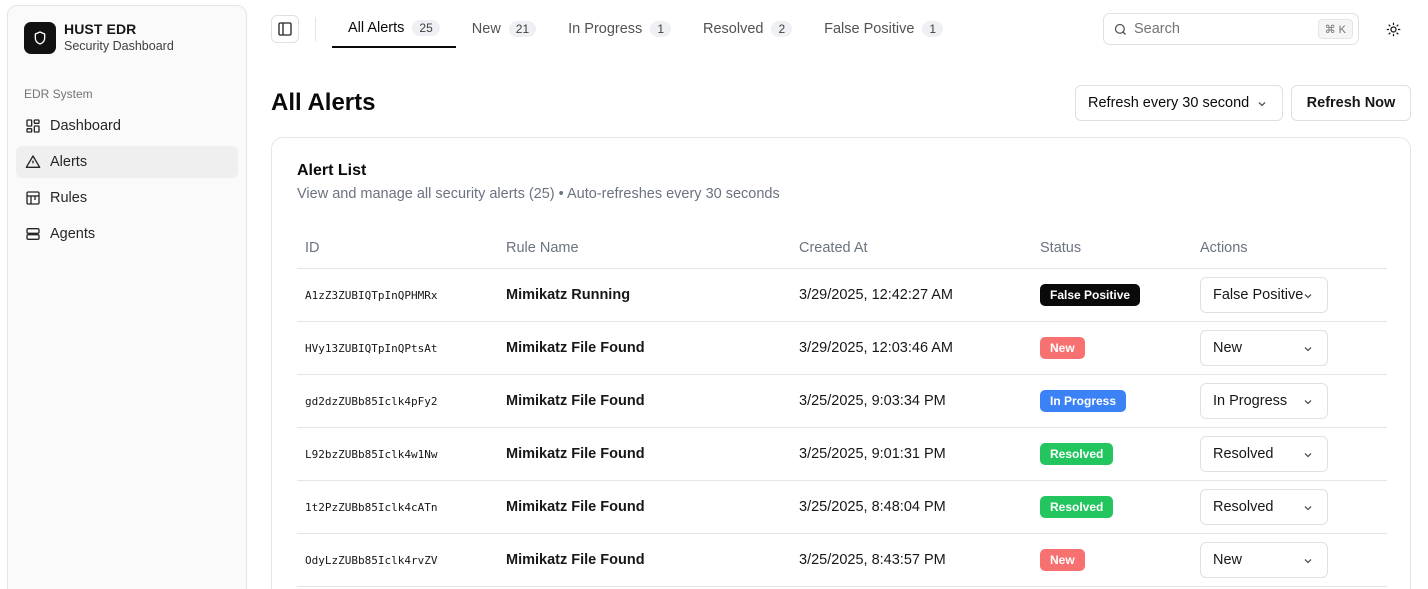 The height and width of the screenshot is (589, 1428). I want to click on status-action-select: In Progress, so click(1264, 401).